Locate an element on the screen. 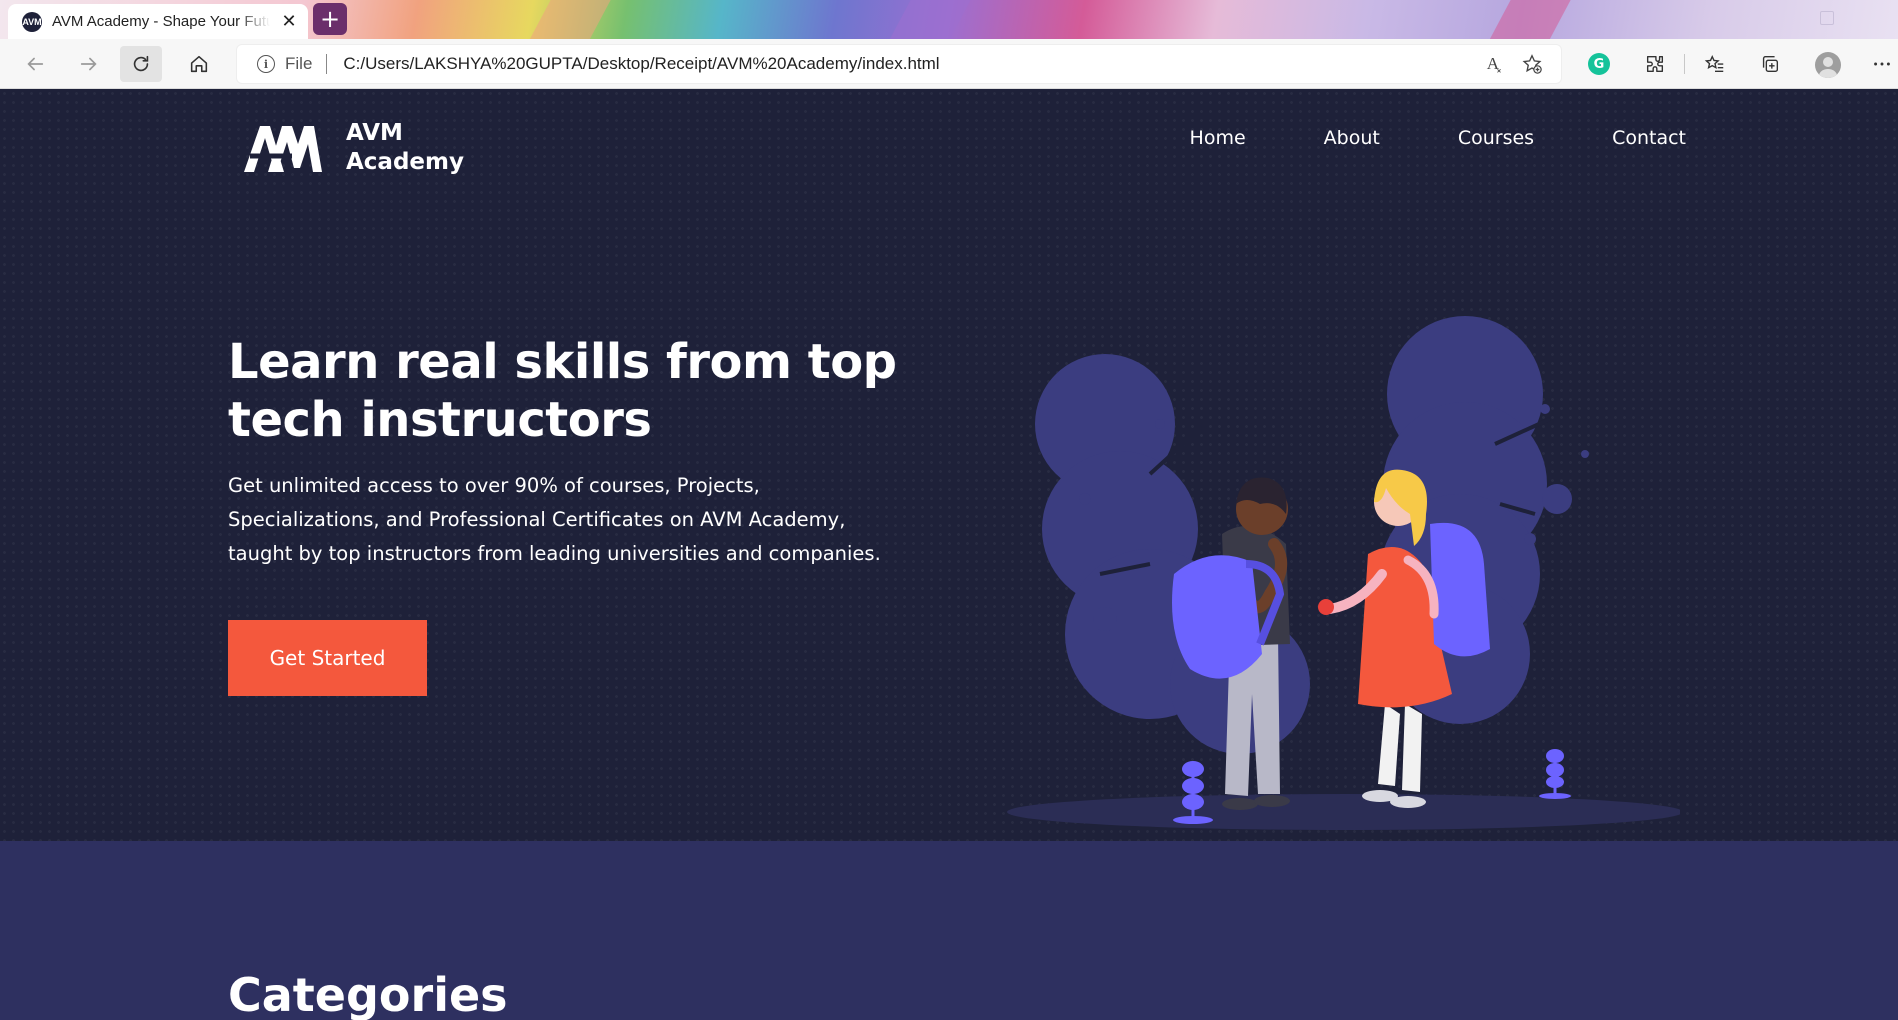 This screenshot has width=1898, height=1020. brand-name-line2: Academy is located at coordinates (405, 162).